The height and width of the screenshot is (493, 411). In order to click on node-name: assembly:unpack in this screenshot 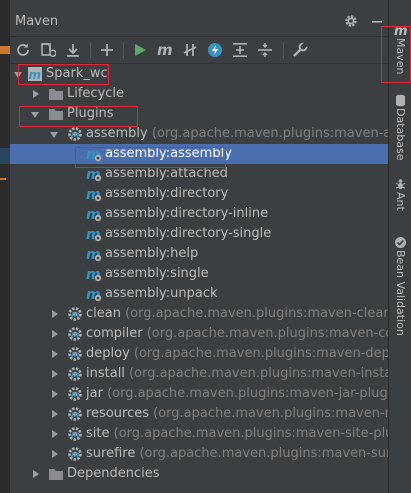, I will do `click(161, 293)`.